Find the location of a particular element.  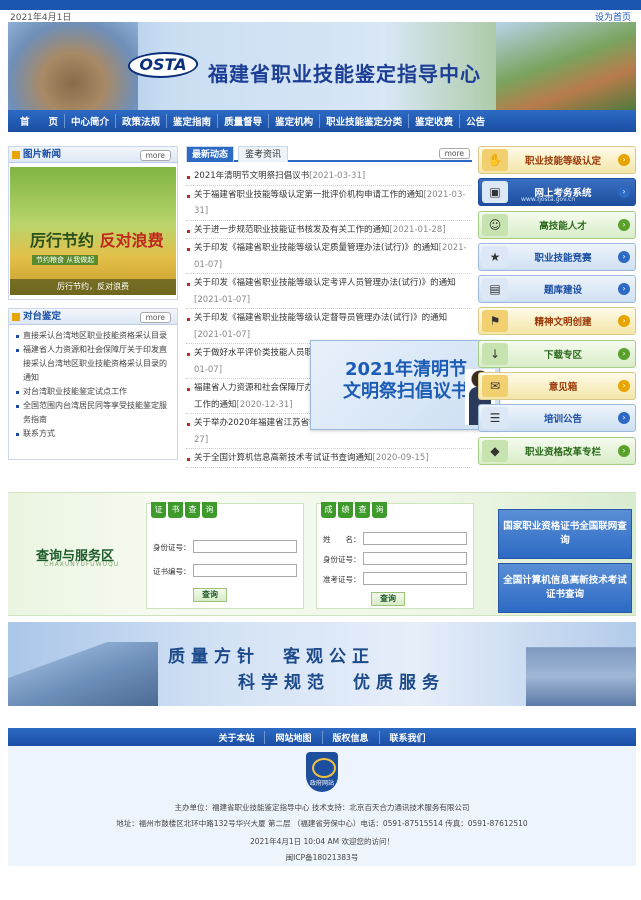

score-query-button: 查询 is located at coordinates (388, 599).